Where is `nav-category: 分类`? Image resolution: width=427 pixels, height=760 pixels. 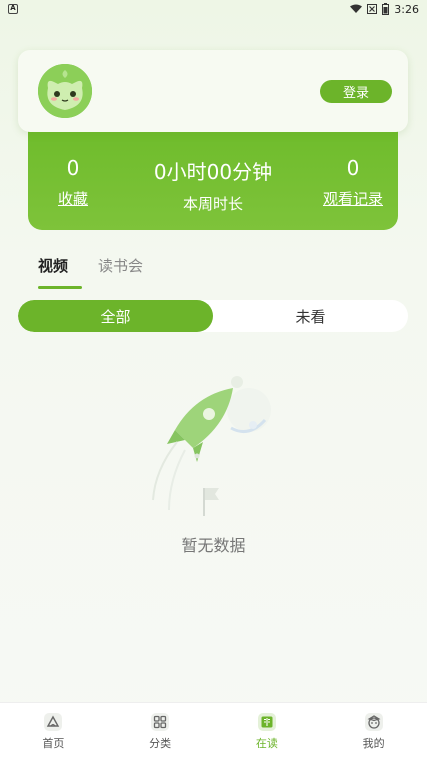 nav-category: 分类 is located at coordinates (160, 731).